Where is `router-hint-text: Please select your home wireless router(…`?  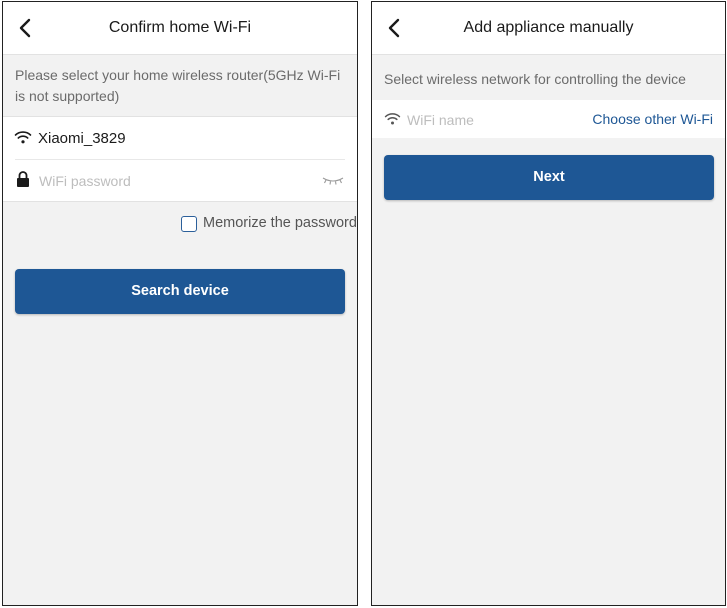
router-hint-text: Please select your home wireless router(… is located at coordinates (178, 85).